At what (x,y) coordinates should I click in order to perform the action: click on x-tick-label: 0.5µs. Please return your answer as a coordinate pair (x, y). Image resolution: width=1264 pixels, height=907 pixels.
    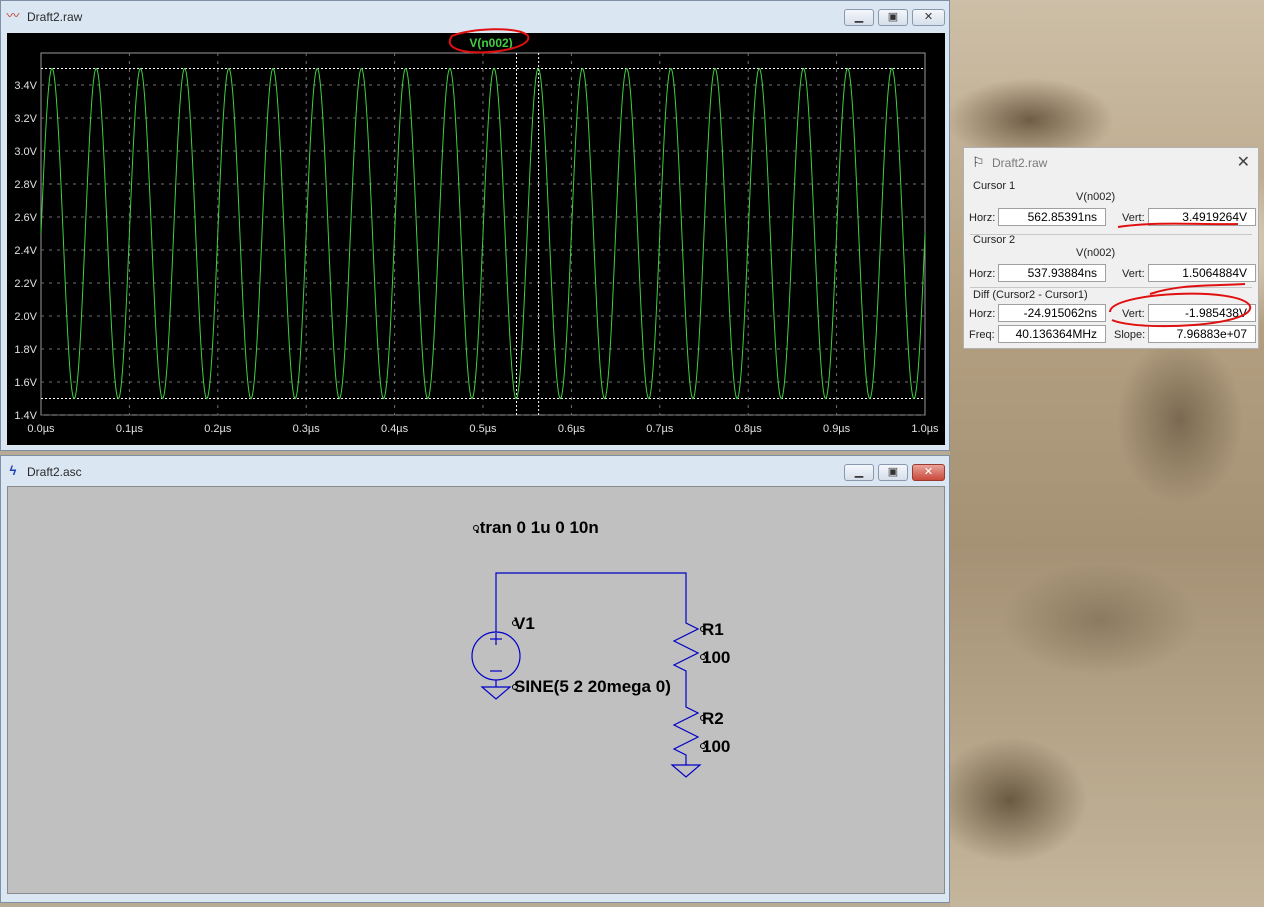
    Looking at the image, I should click on (483, 429).